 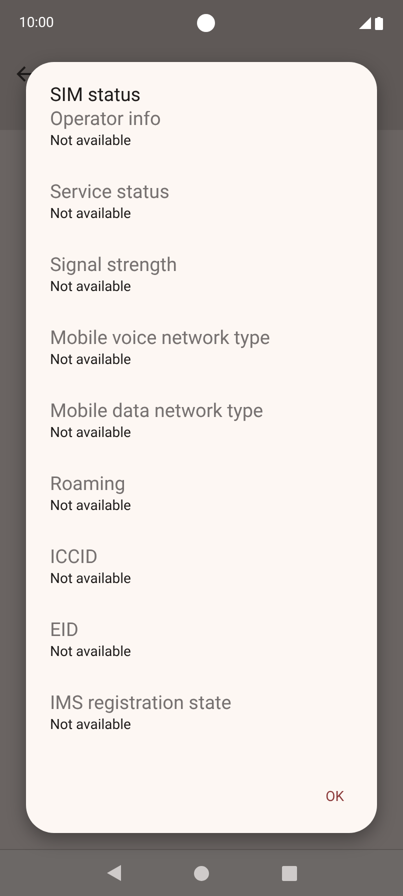 I want to click on info-label: Service status, so click(x=110, y=192).